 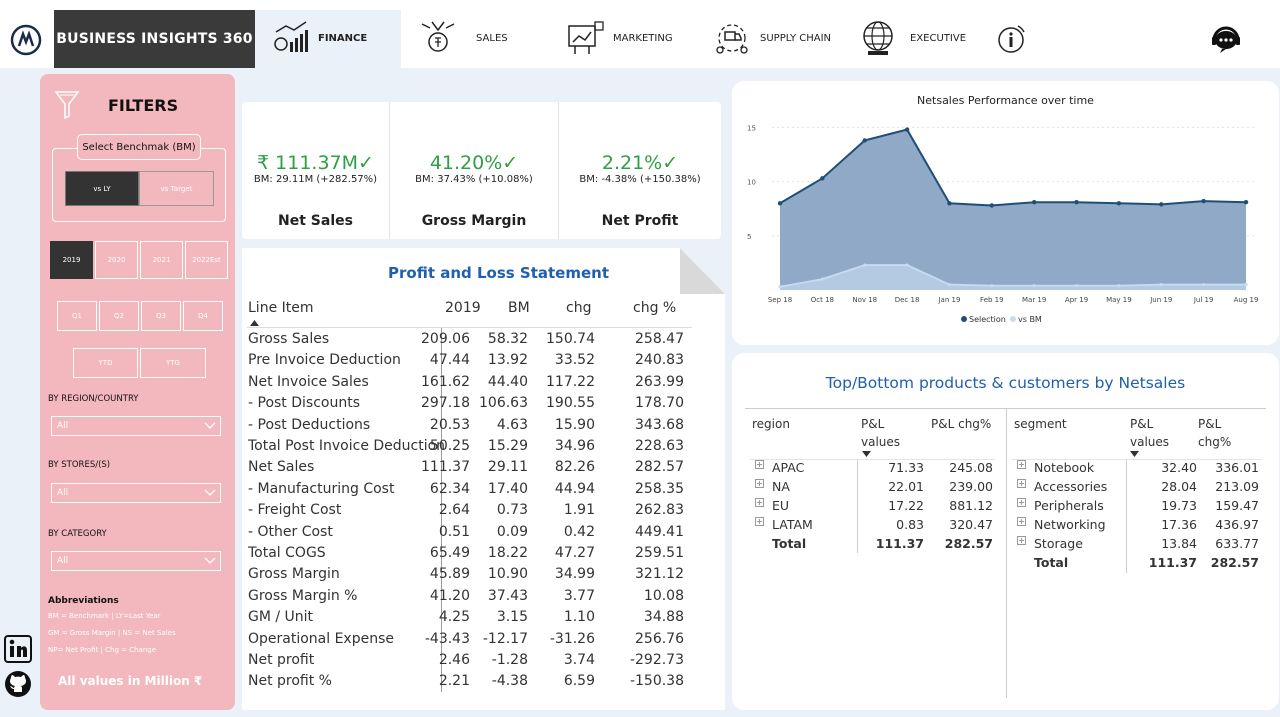 What do you see at coordinates (71, 260) in the screenshot?
I see `year-2019-button: 2019` at bounding box center [71, 260].